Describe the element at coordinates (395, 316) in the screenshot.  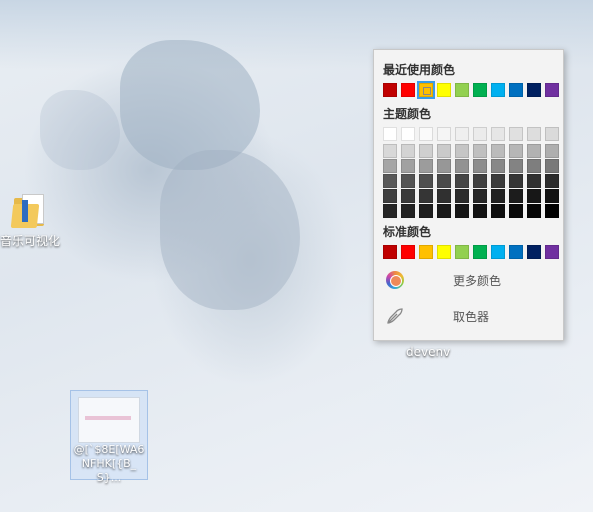
I see `eyedropper-icon` at that location.